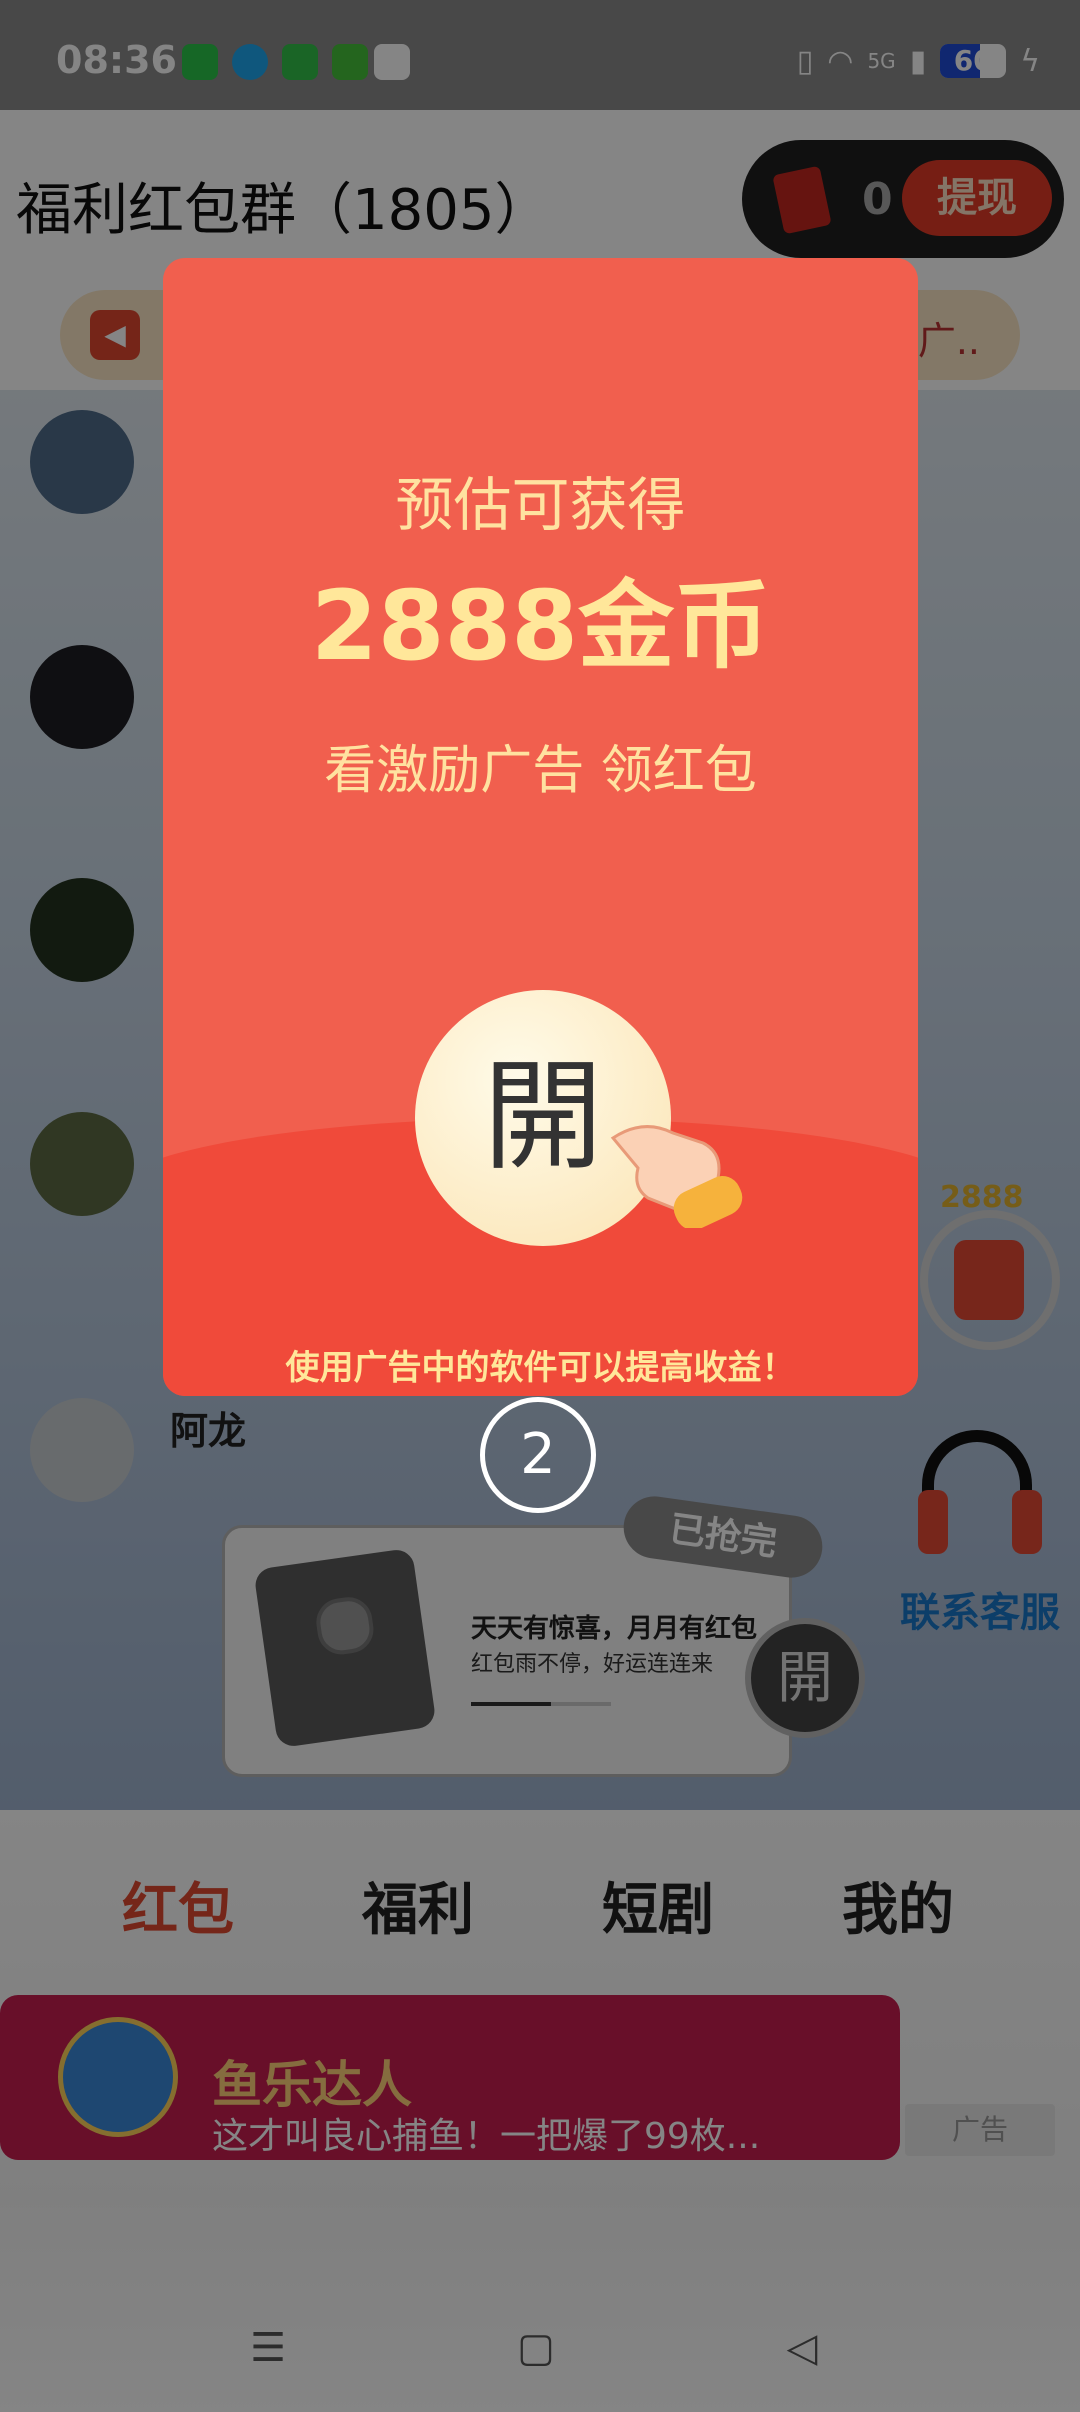  Describe the element at coordinates (540, 505) in the screenshot. I see `popup-estimate-label: 预估可获得` at that location.